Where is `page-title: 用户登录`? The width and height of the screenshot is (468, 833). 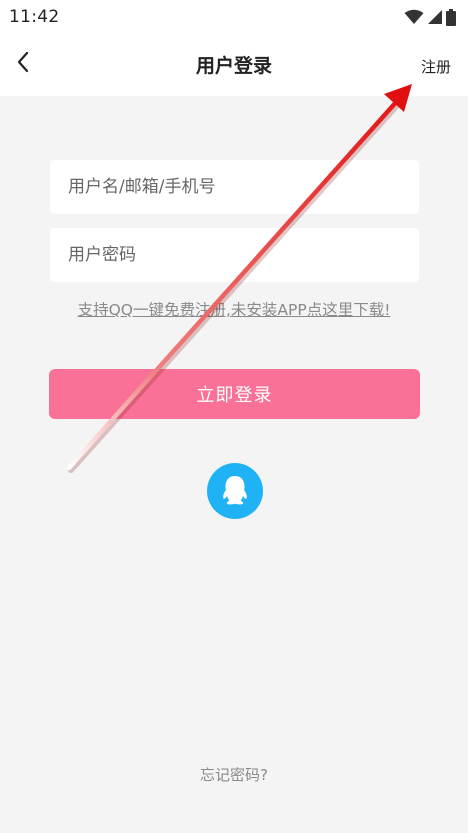 page-title: 用户登录 is located at coordinates (233, 66).